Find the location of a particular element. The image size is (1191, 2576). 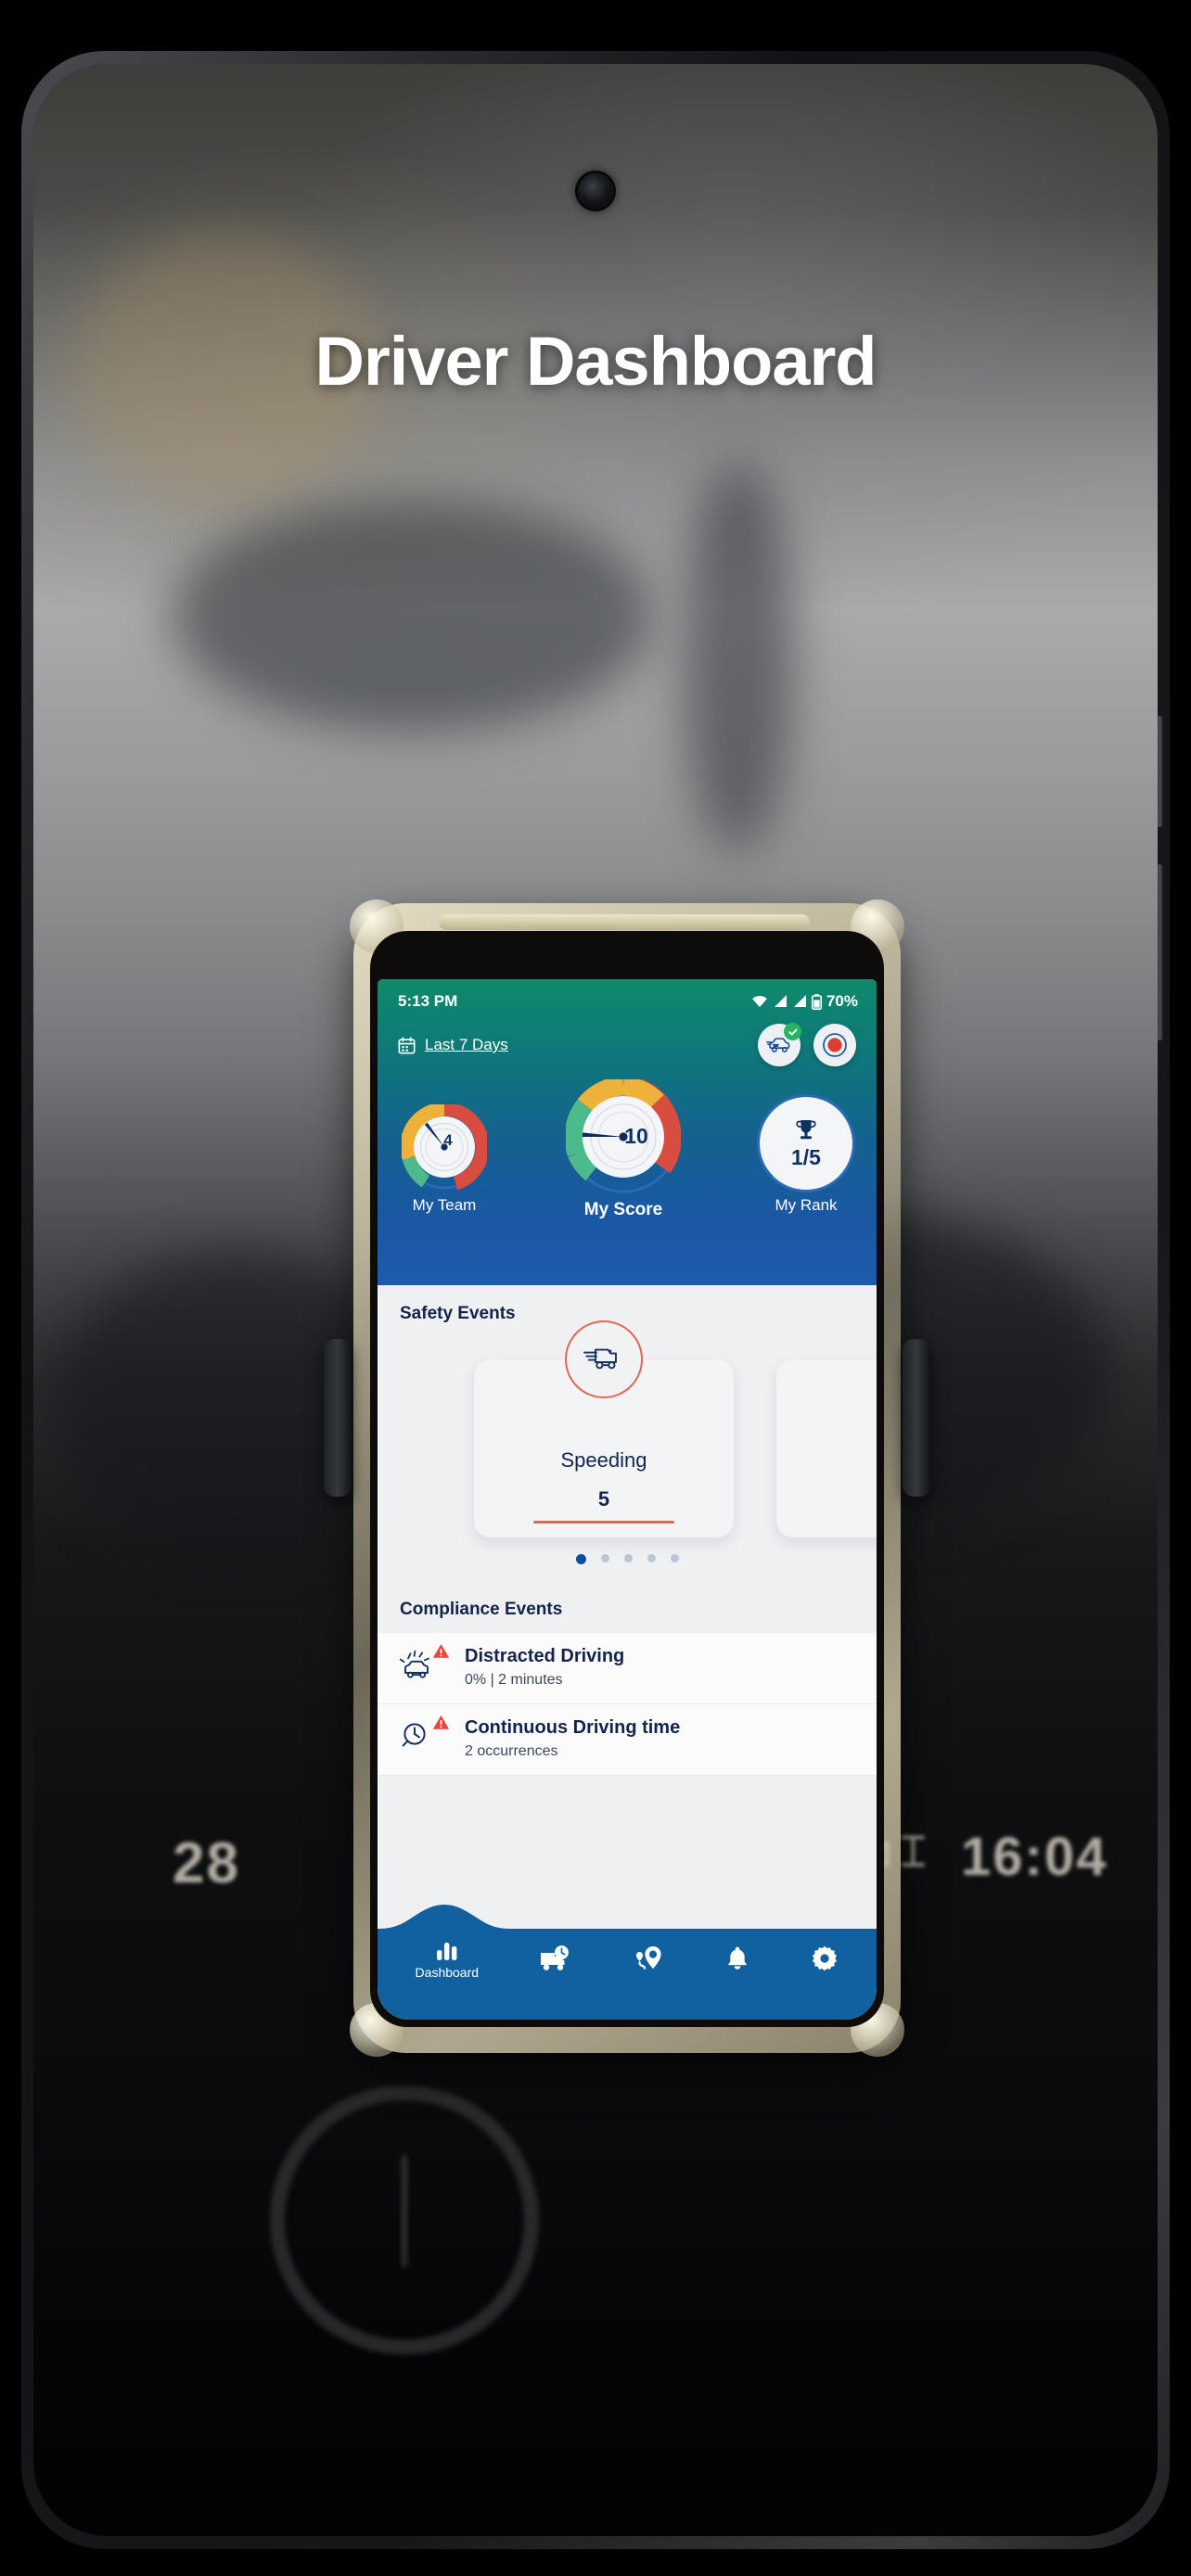

list-item: Continuous Driving time 2 occurrences is located at coordinates (627, 1740).